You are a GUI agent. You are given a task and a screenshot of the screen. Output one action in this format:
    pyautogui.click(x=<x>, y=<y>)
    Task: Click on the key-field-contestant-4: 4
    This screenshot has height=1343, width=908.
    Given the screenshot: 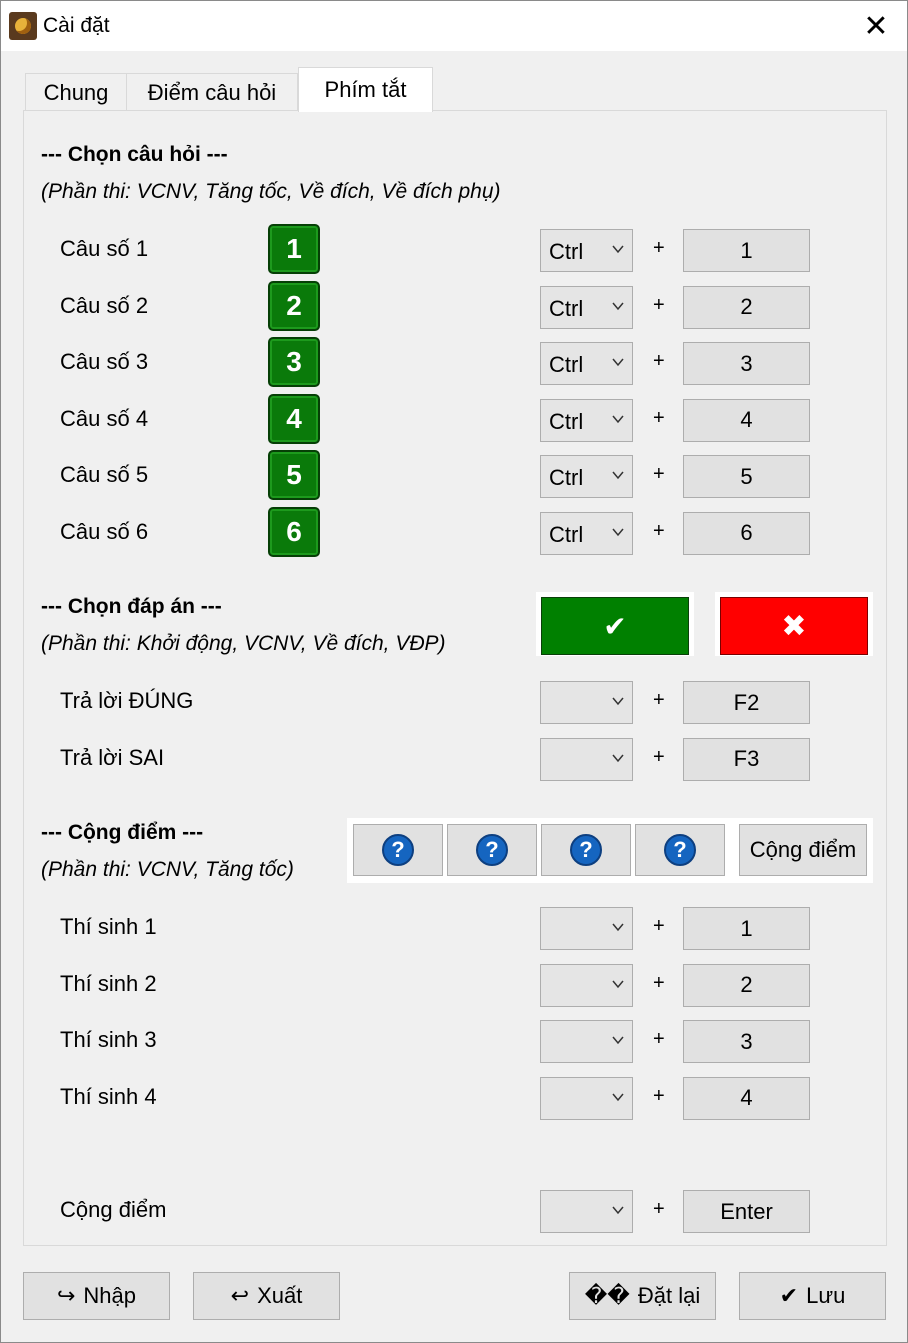 What is the action you would take?
    pyautogui.click(x=746, y=1098)
    